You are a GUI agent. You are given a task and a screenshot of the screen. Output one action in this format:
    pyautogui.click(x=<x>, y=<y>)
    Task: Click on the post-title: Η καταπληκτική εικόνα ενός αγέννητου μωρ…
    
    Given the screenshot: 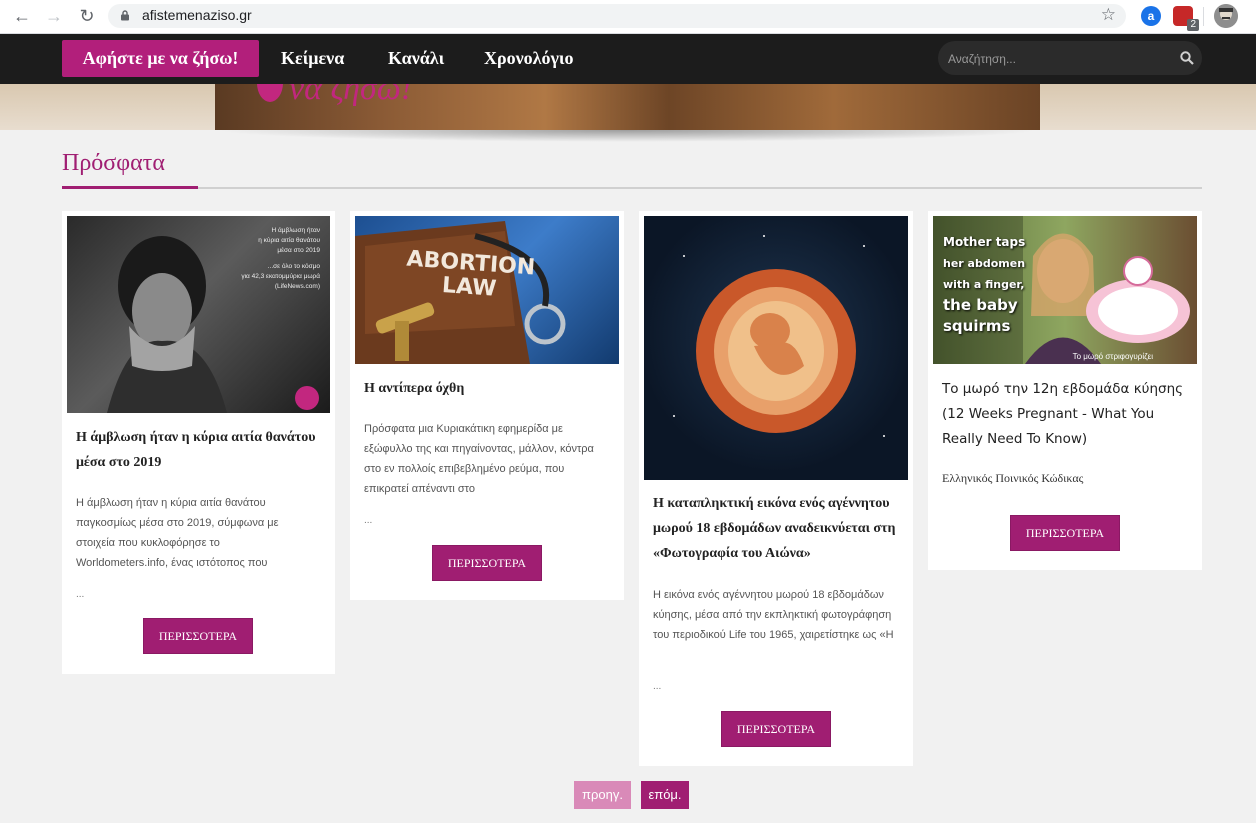 What is the action you would take?
    pyautogui.click(x=778, y=528)
    